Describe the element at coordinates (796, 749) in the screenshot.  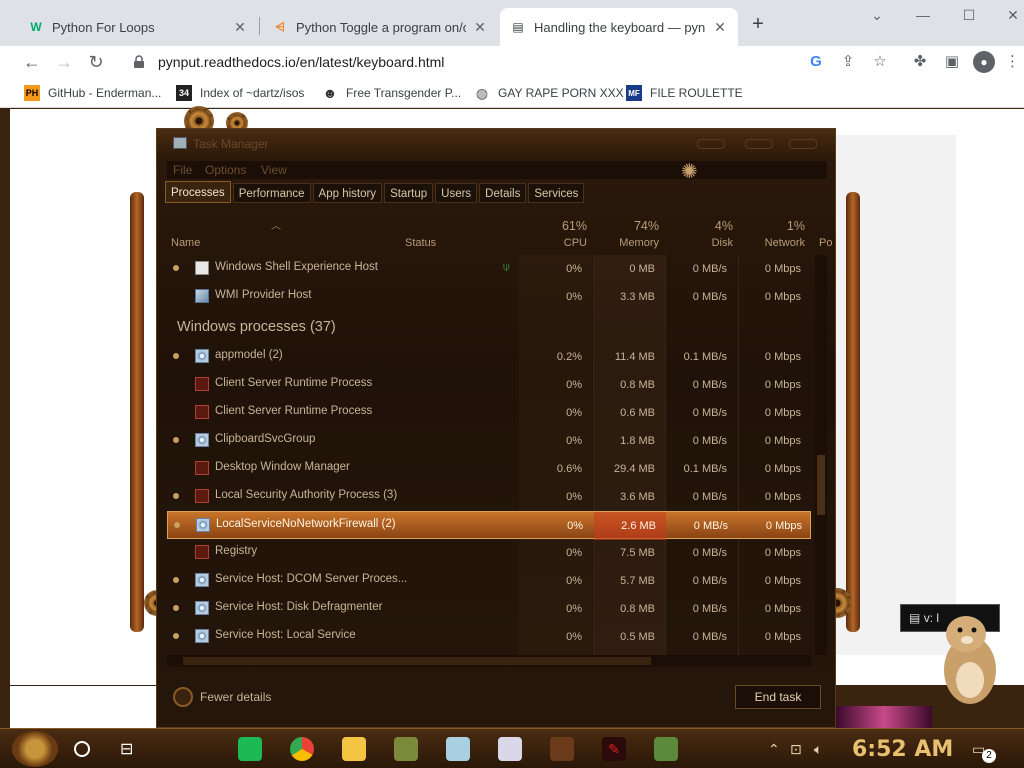
I see `network-icon: ⊡` at that location.